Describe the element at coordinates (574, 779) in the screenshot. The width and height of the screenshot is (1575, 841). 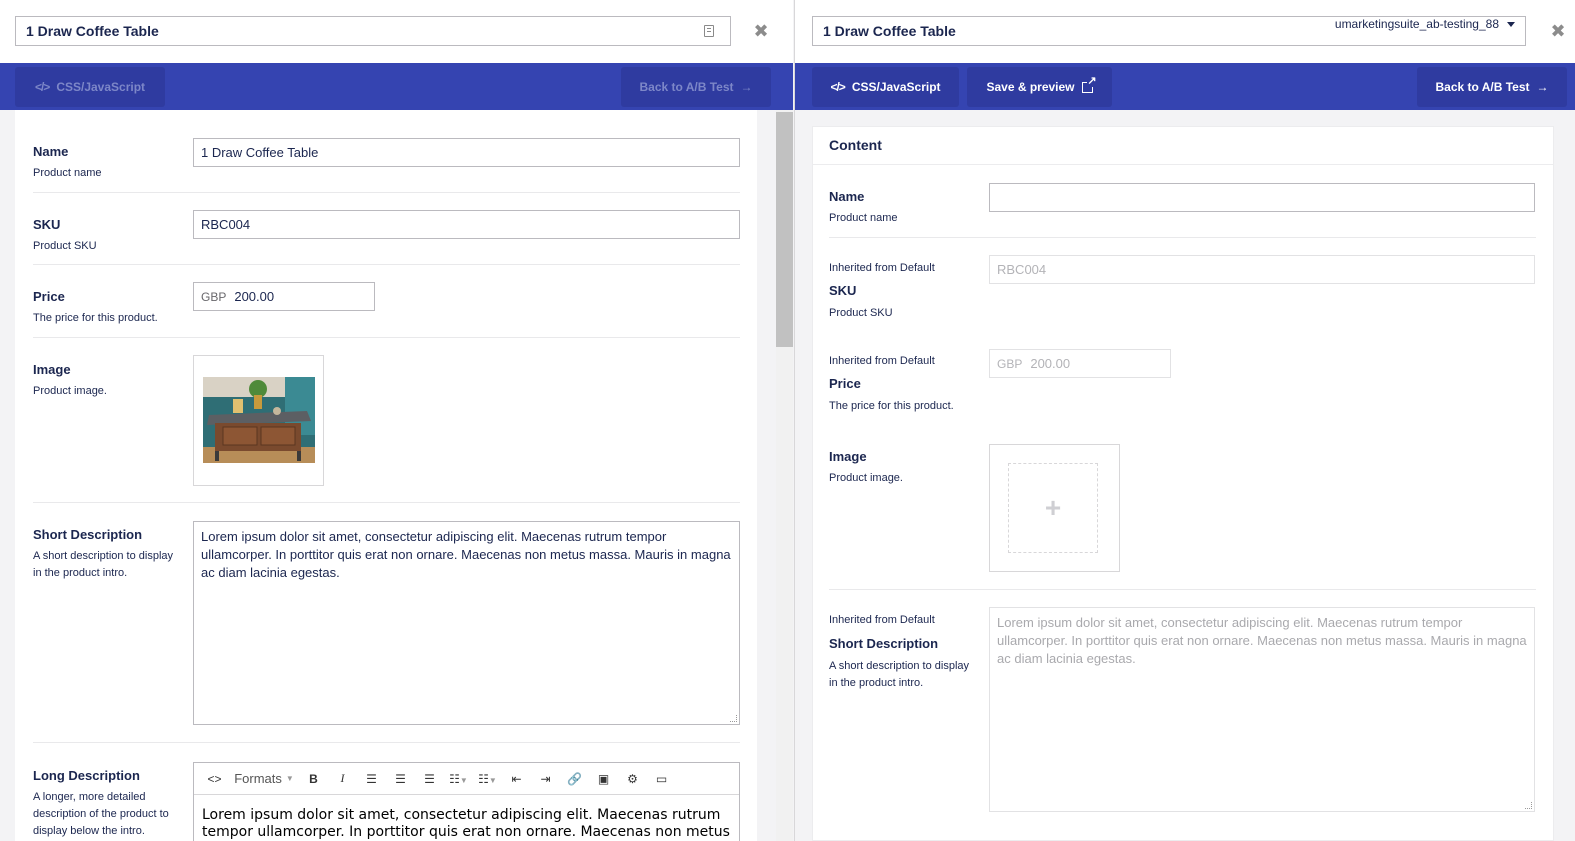
I see `link-icon: 🔗` at that location.